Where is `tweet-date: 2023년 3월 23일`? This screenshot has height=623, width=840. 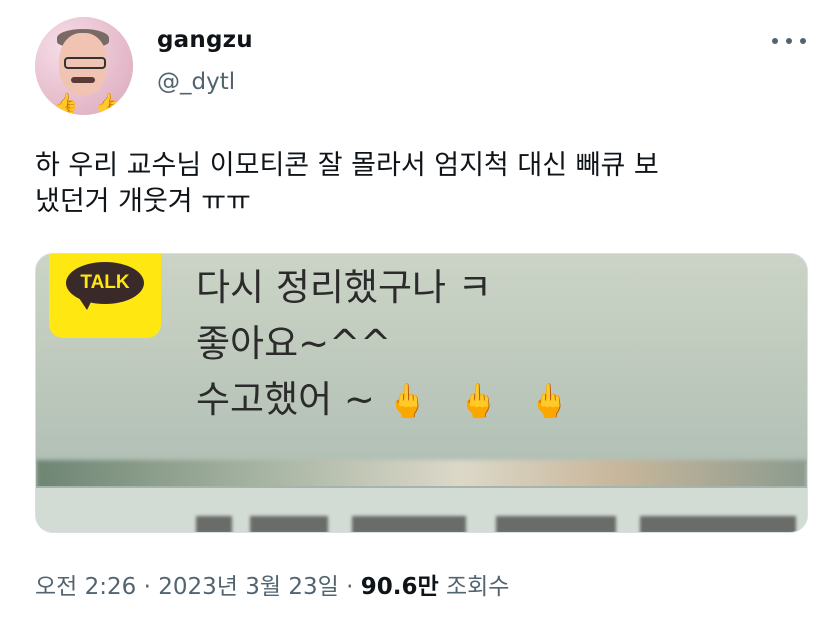 tweet-date: 2023년 3월 23일 is located at coordinates (248, 587).